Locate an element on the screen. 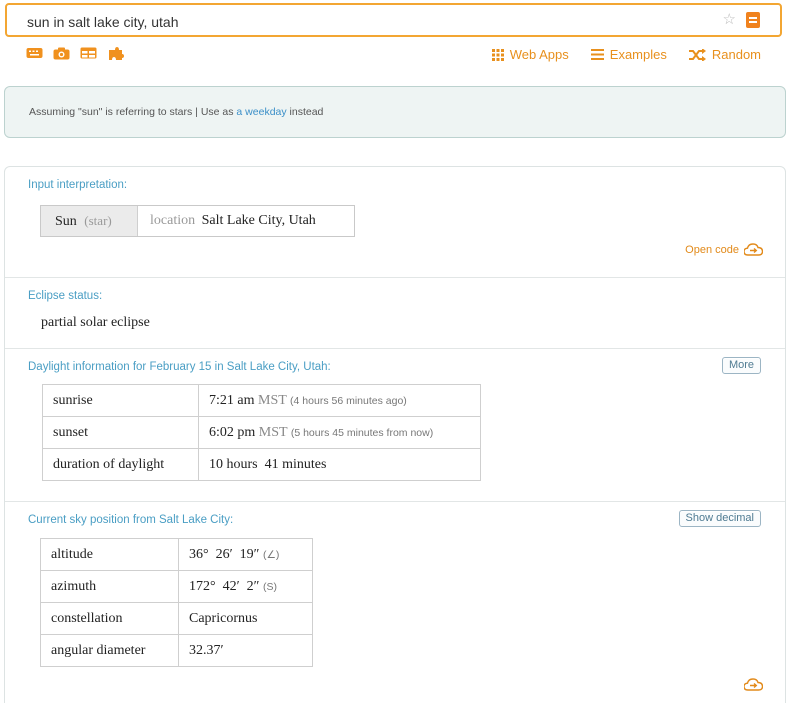 The height and width of the screenshot is (703, 793). row-label: constellation is located at coordinates (109, 618).